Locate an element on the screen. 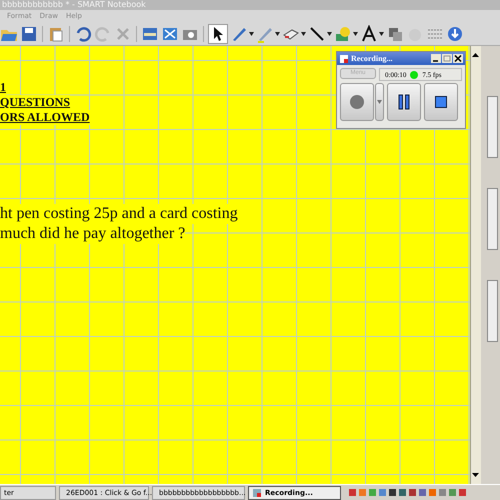 The image size is (500, 500). pause-button is located at coordinates (404, 102).